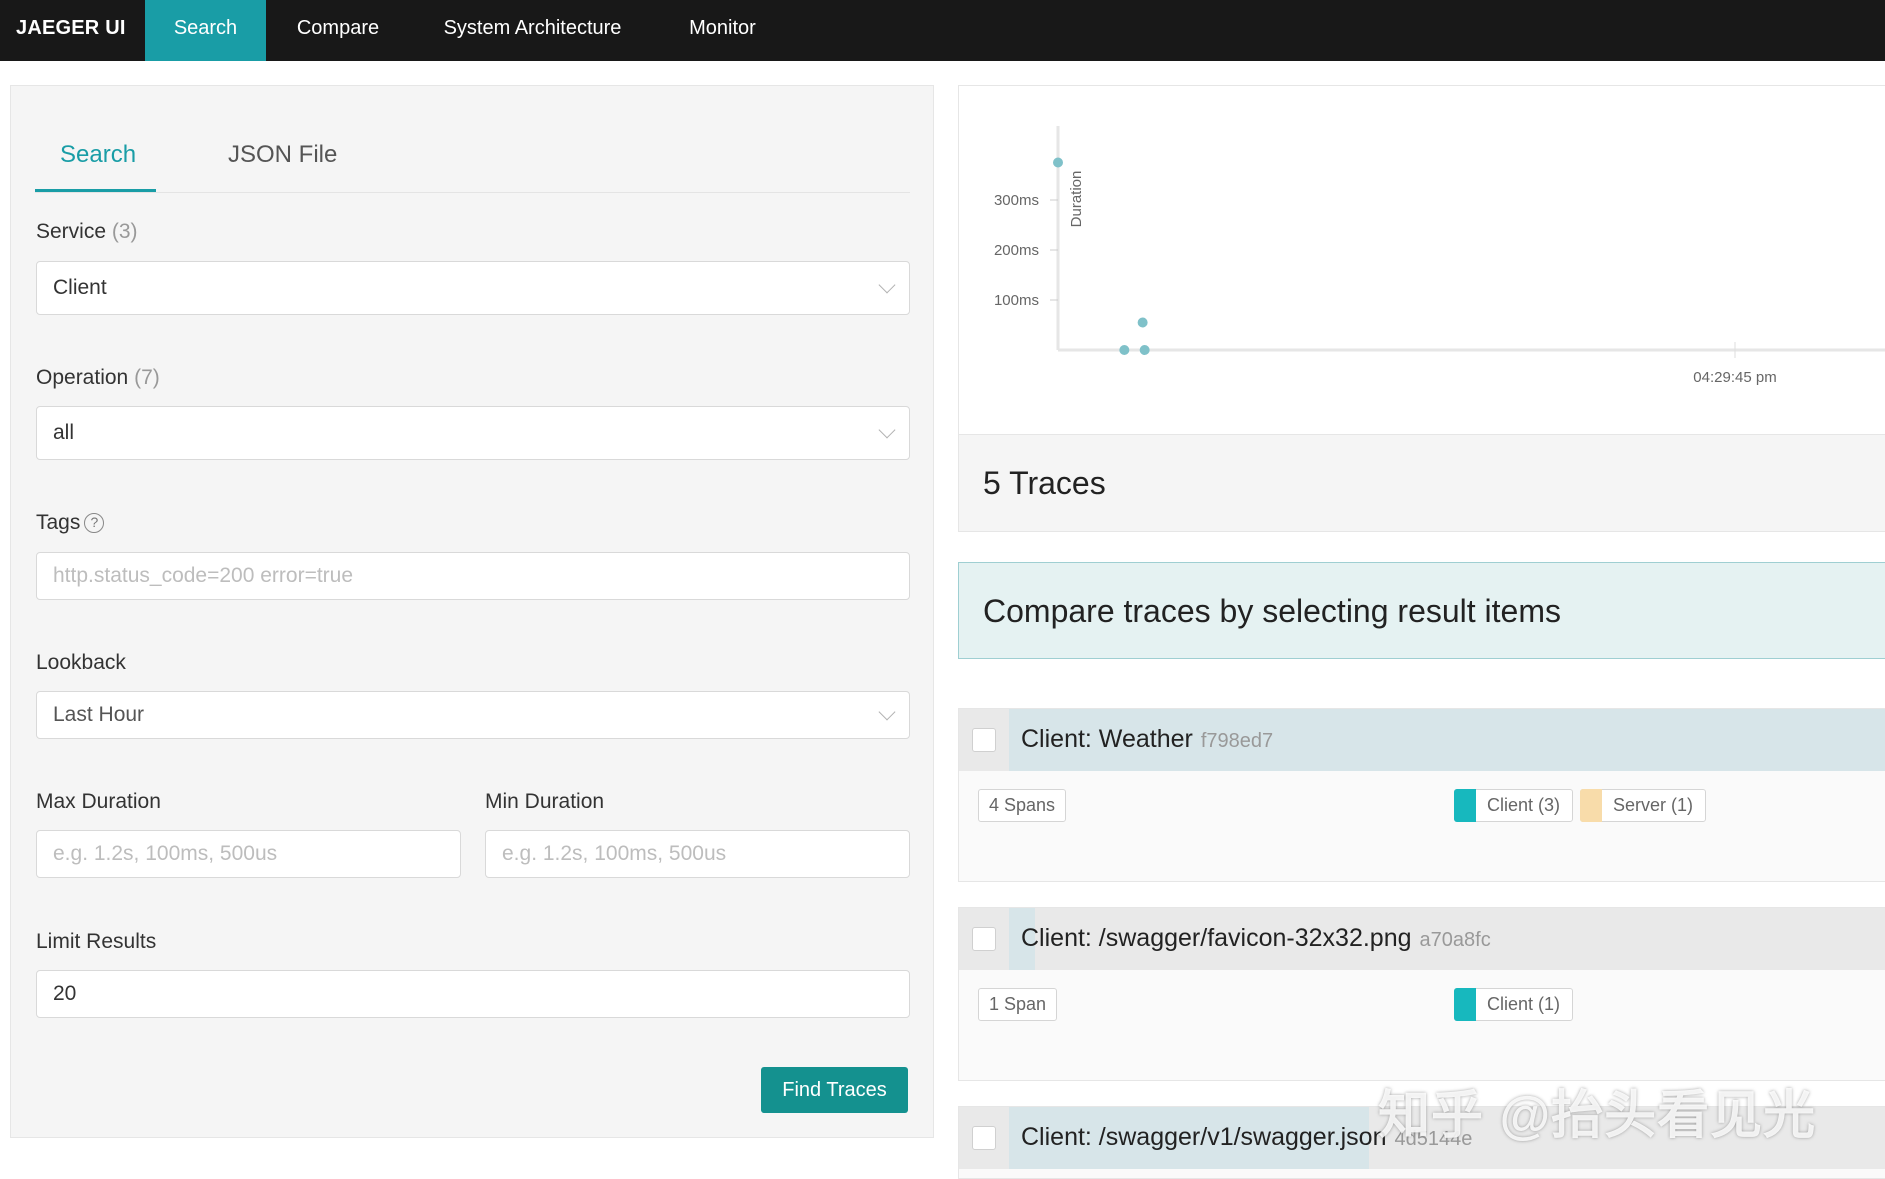 This screenshot has width=1885, height=1179. Describe the element at coordinates (99, 714) in the screenshot. I see `lookback-value: Last Hour` at that location.